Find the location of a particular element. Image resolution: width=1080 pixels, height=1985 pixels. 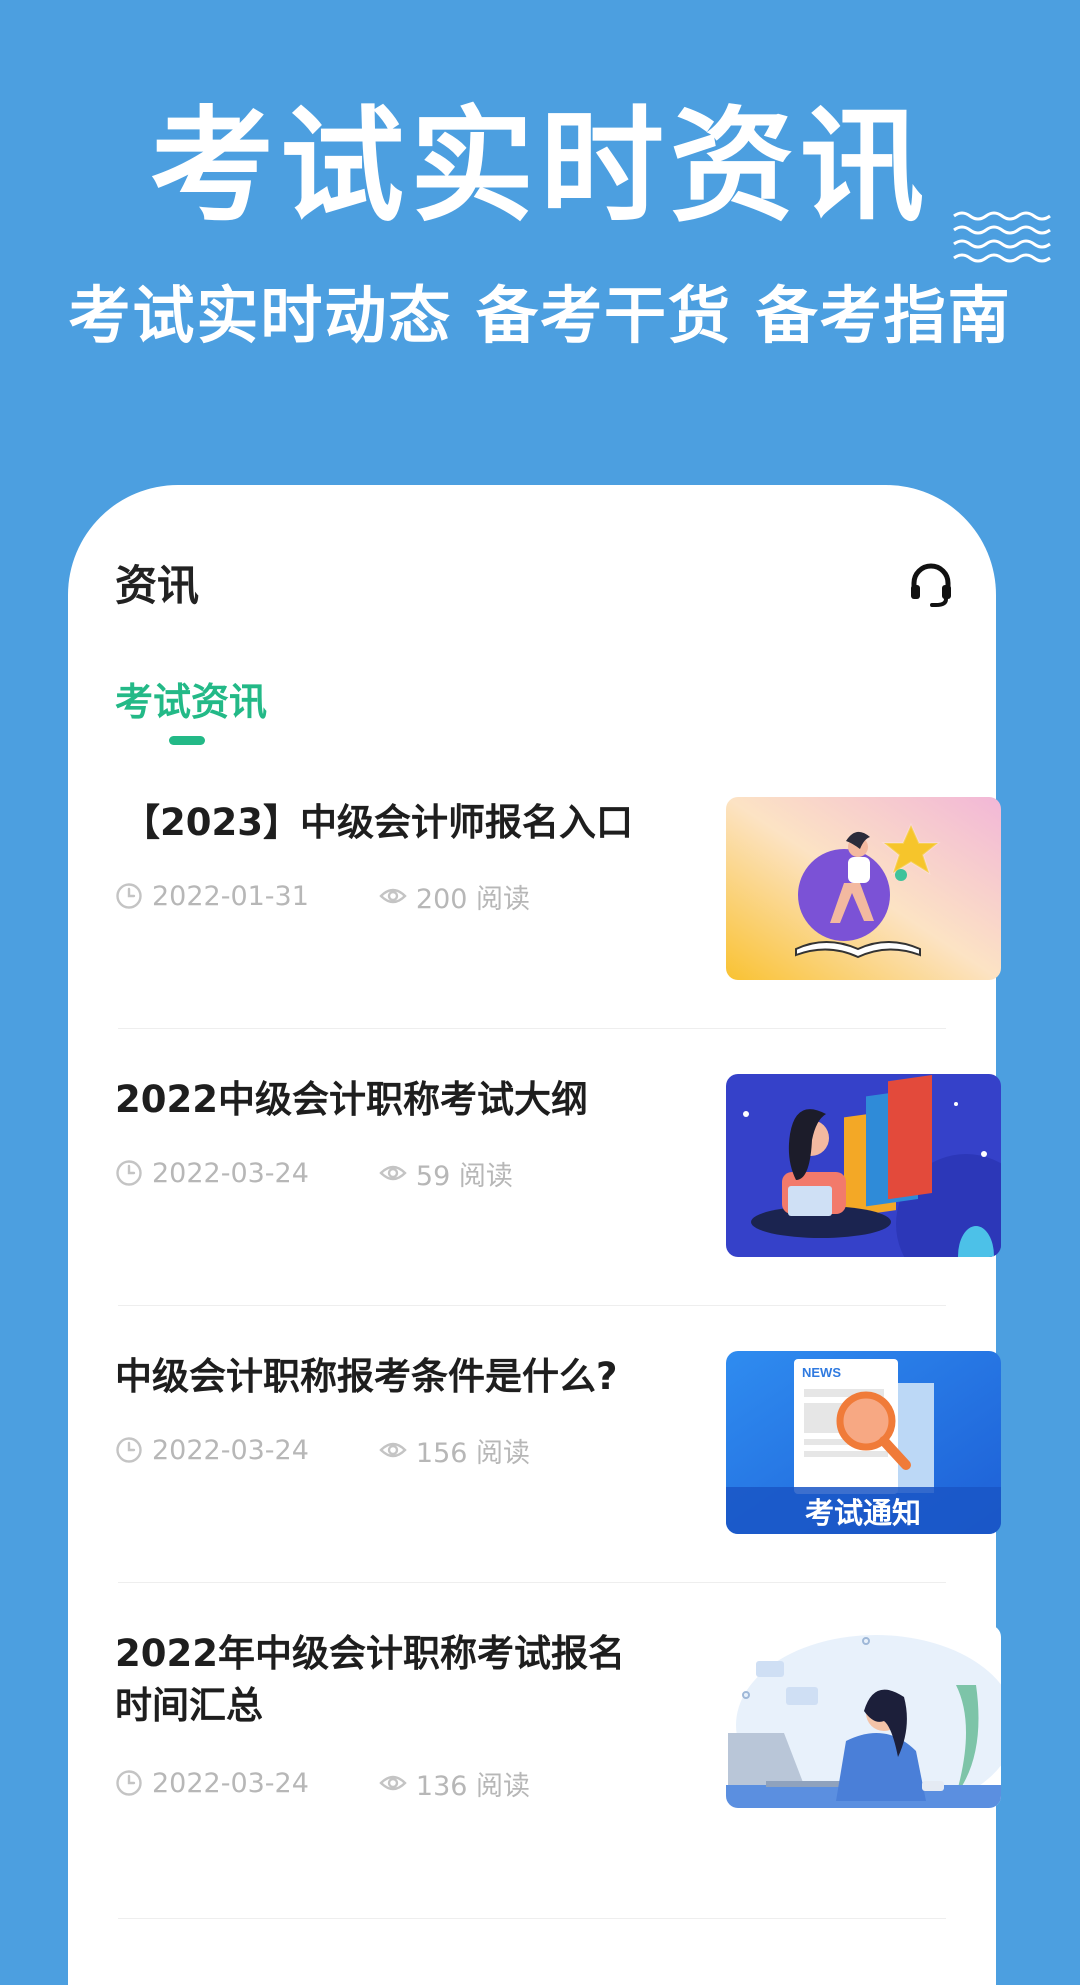

article-title: 【2023】中级会计师报名入口 is located at coordinates (378, 822).